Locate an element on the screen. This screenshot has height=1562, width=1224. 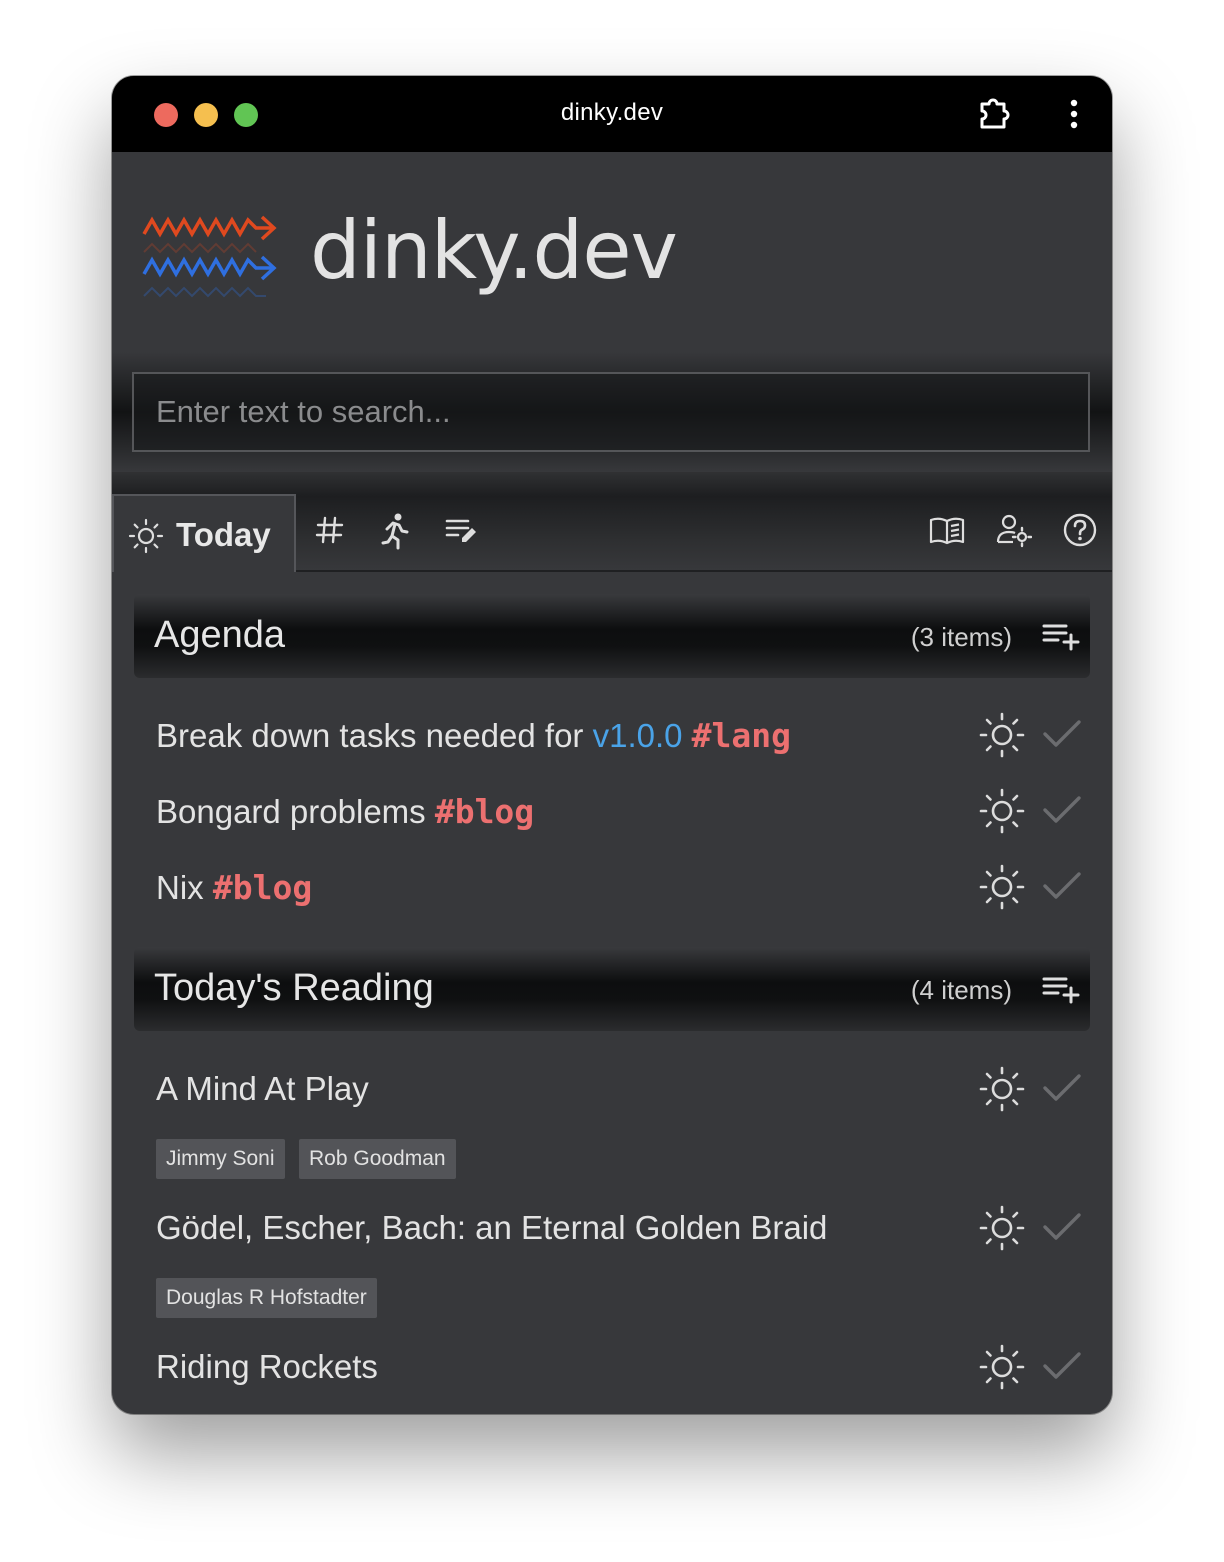
tag-link: #lang is located at coordinates (741, 735).